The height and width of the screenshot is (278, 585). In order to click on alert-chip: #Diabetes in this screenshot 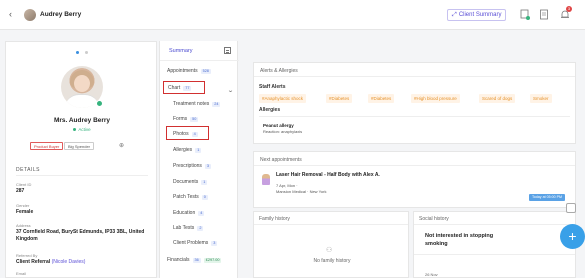, I will do `click(339, 98)`.